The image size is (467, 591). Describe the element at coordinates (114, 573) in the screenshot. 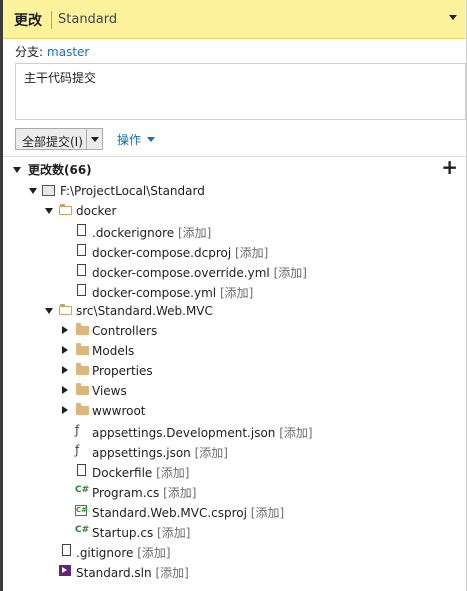

I see `file-name: Standard.sln` at that location.